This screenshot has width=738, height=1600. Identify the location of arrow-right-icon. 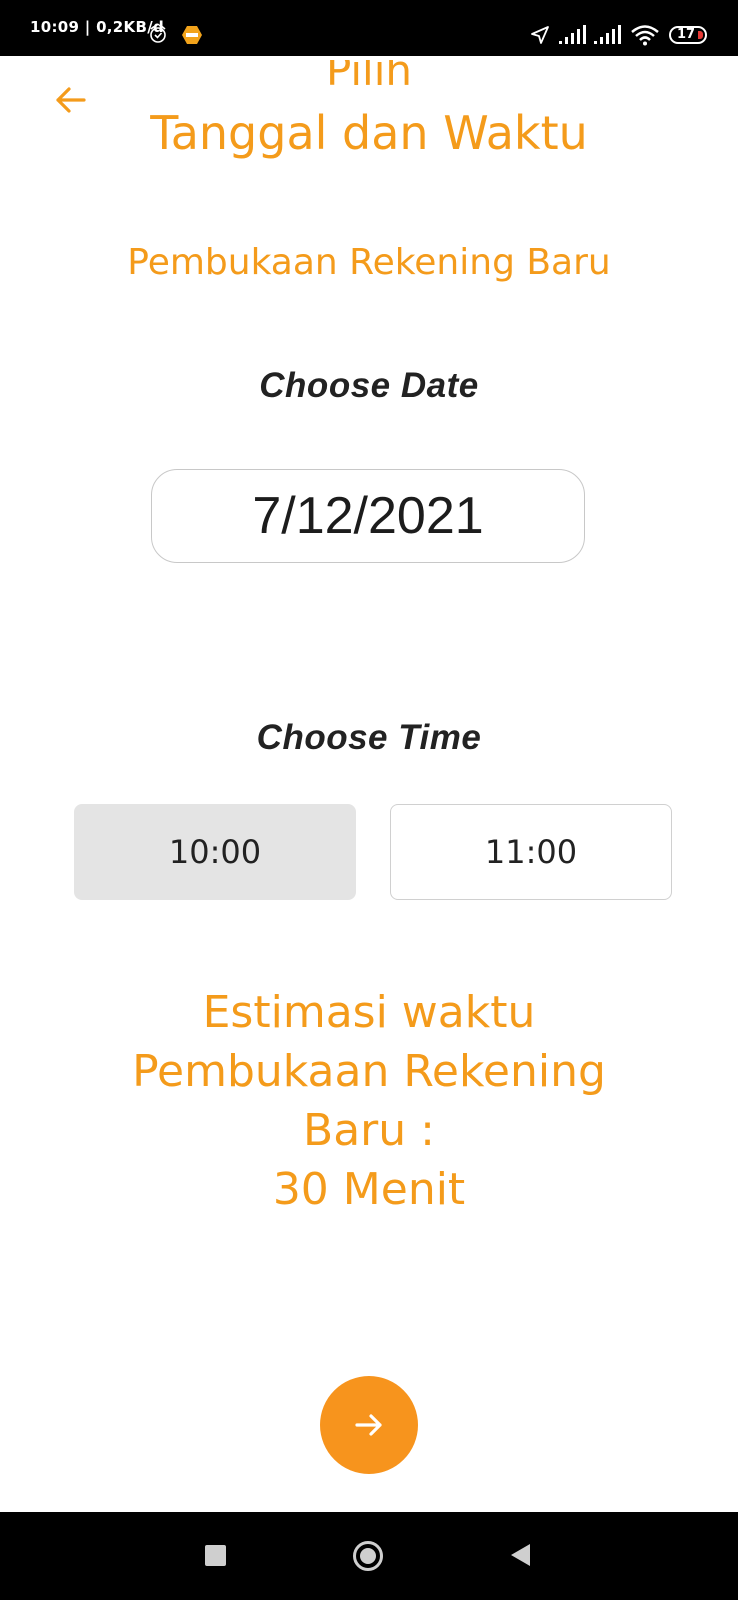
(368, 1425).